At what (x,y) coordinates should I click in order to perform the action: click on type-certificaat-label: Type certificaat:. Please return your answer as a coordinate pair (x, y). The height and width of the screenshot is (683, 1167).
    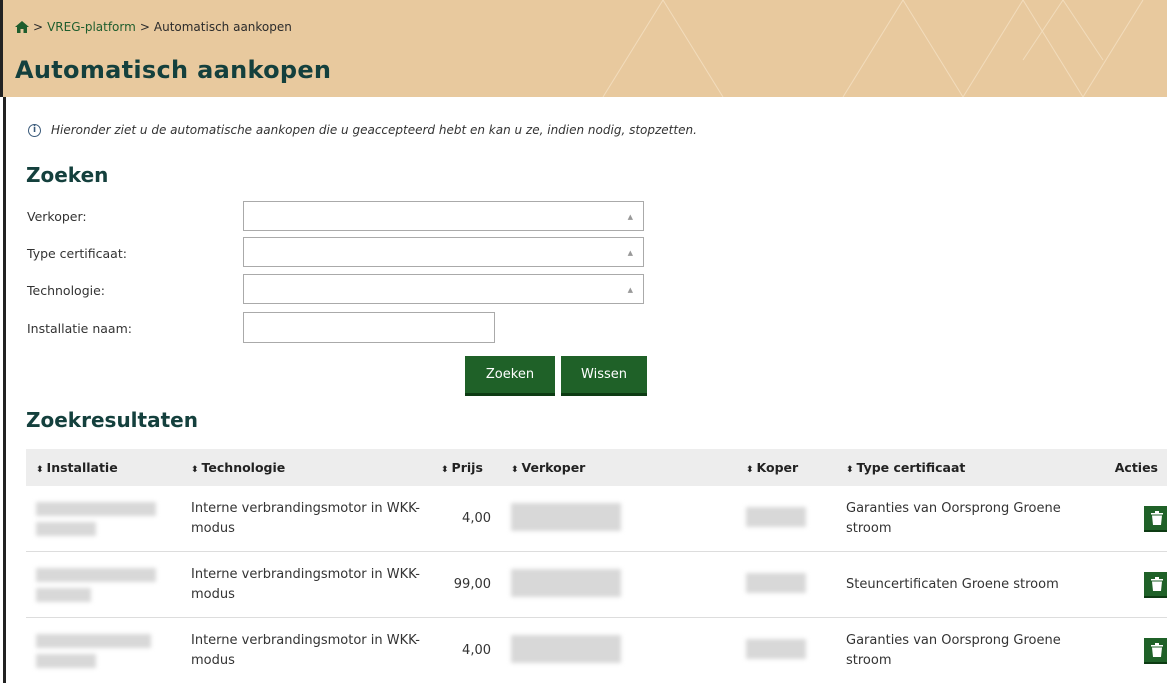
    Looking at the image, I should click on (77, 253).